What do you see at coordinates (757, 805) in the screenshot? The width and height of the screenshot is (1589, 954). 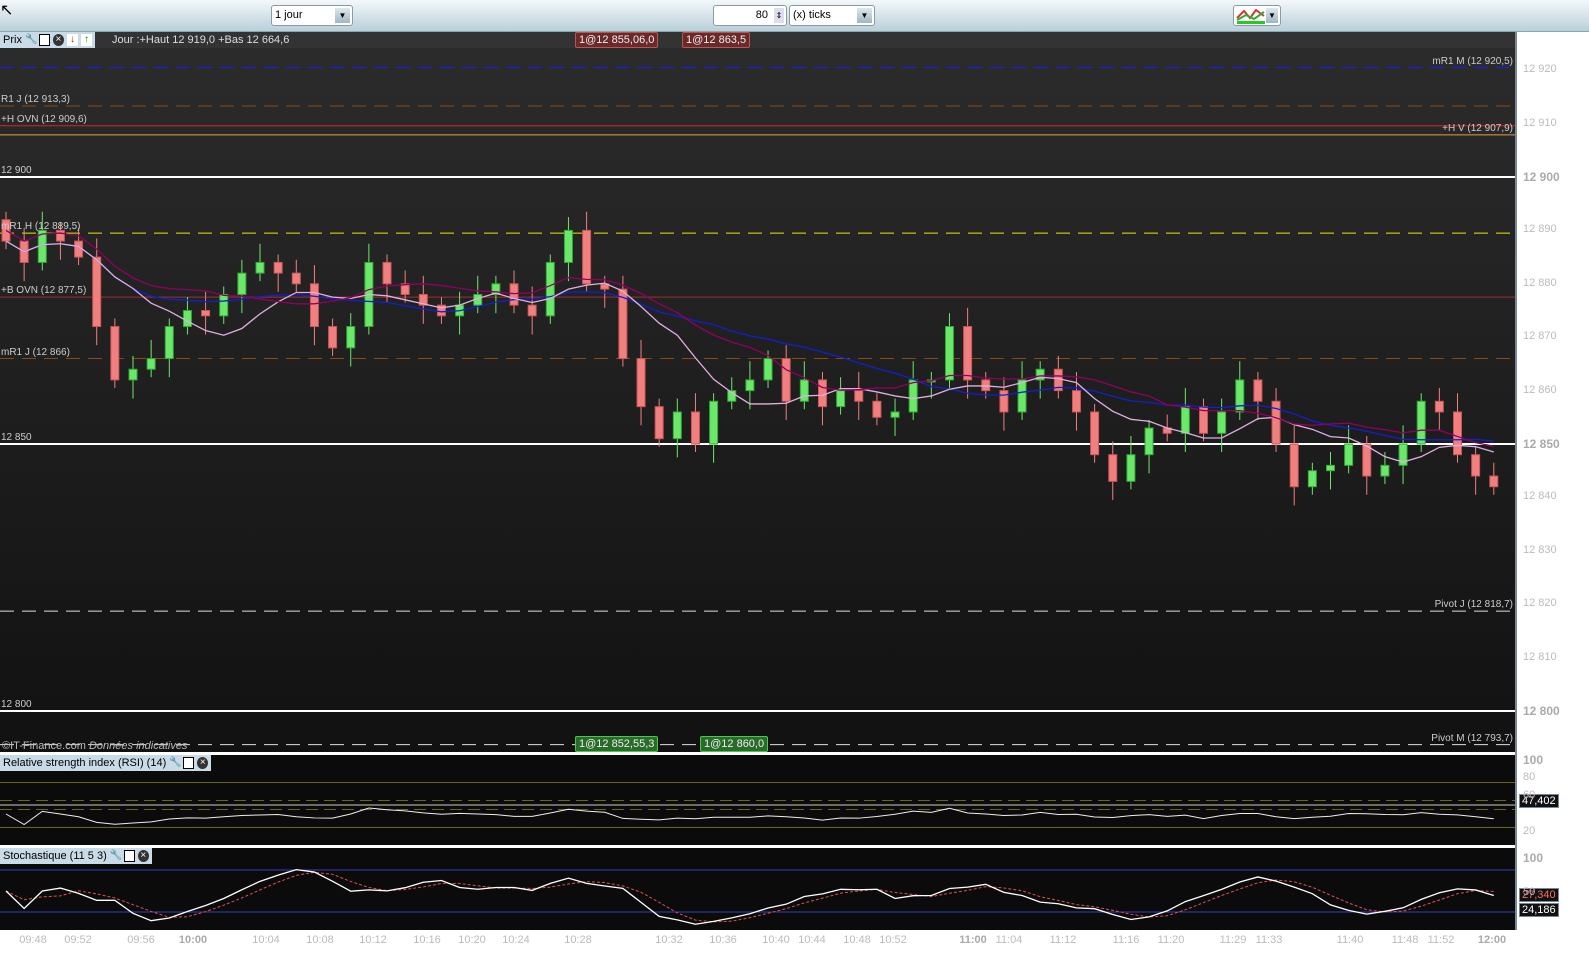 I see `rsi-canvas` at bounding box center [757, 805].